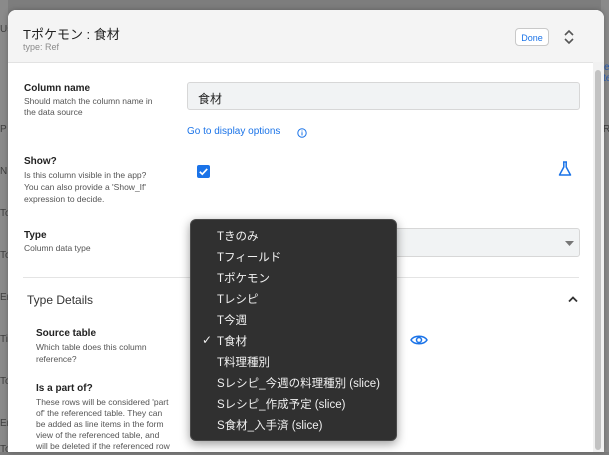  I want to click on type-label: Type, so click(35, 235).